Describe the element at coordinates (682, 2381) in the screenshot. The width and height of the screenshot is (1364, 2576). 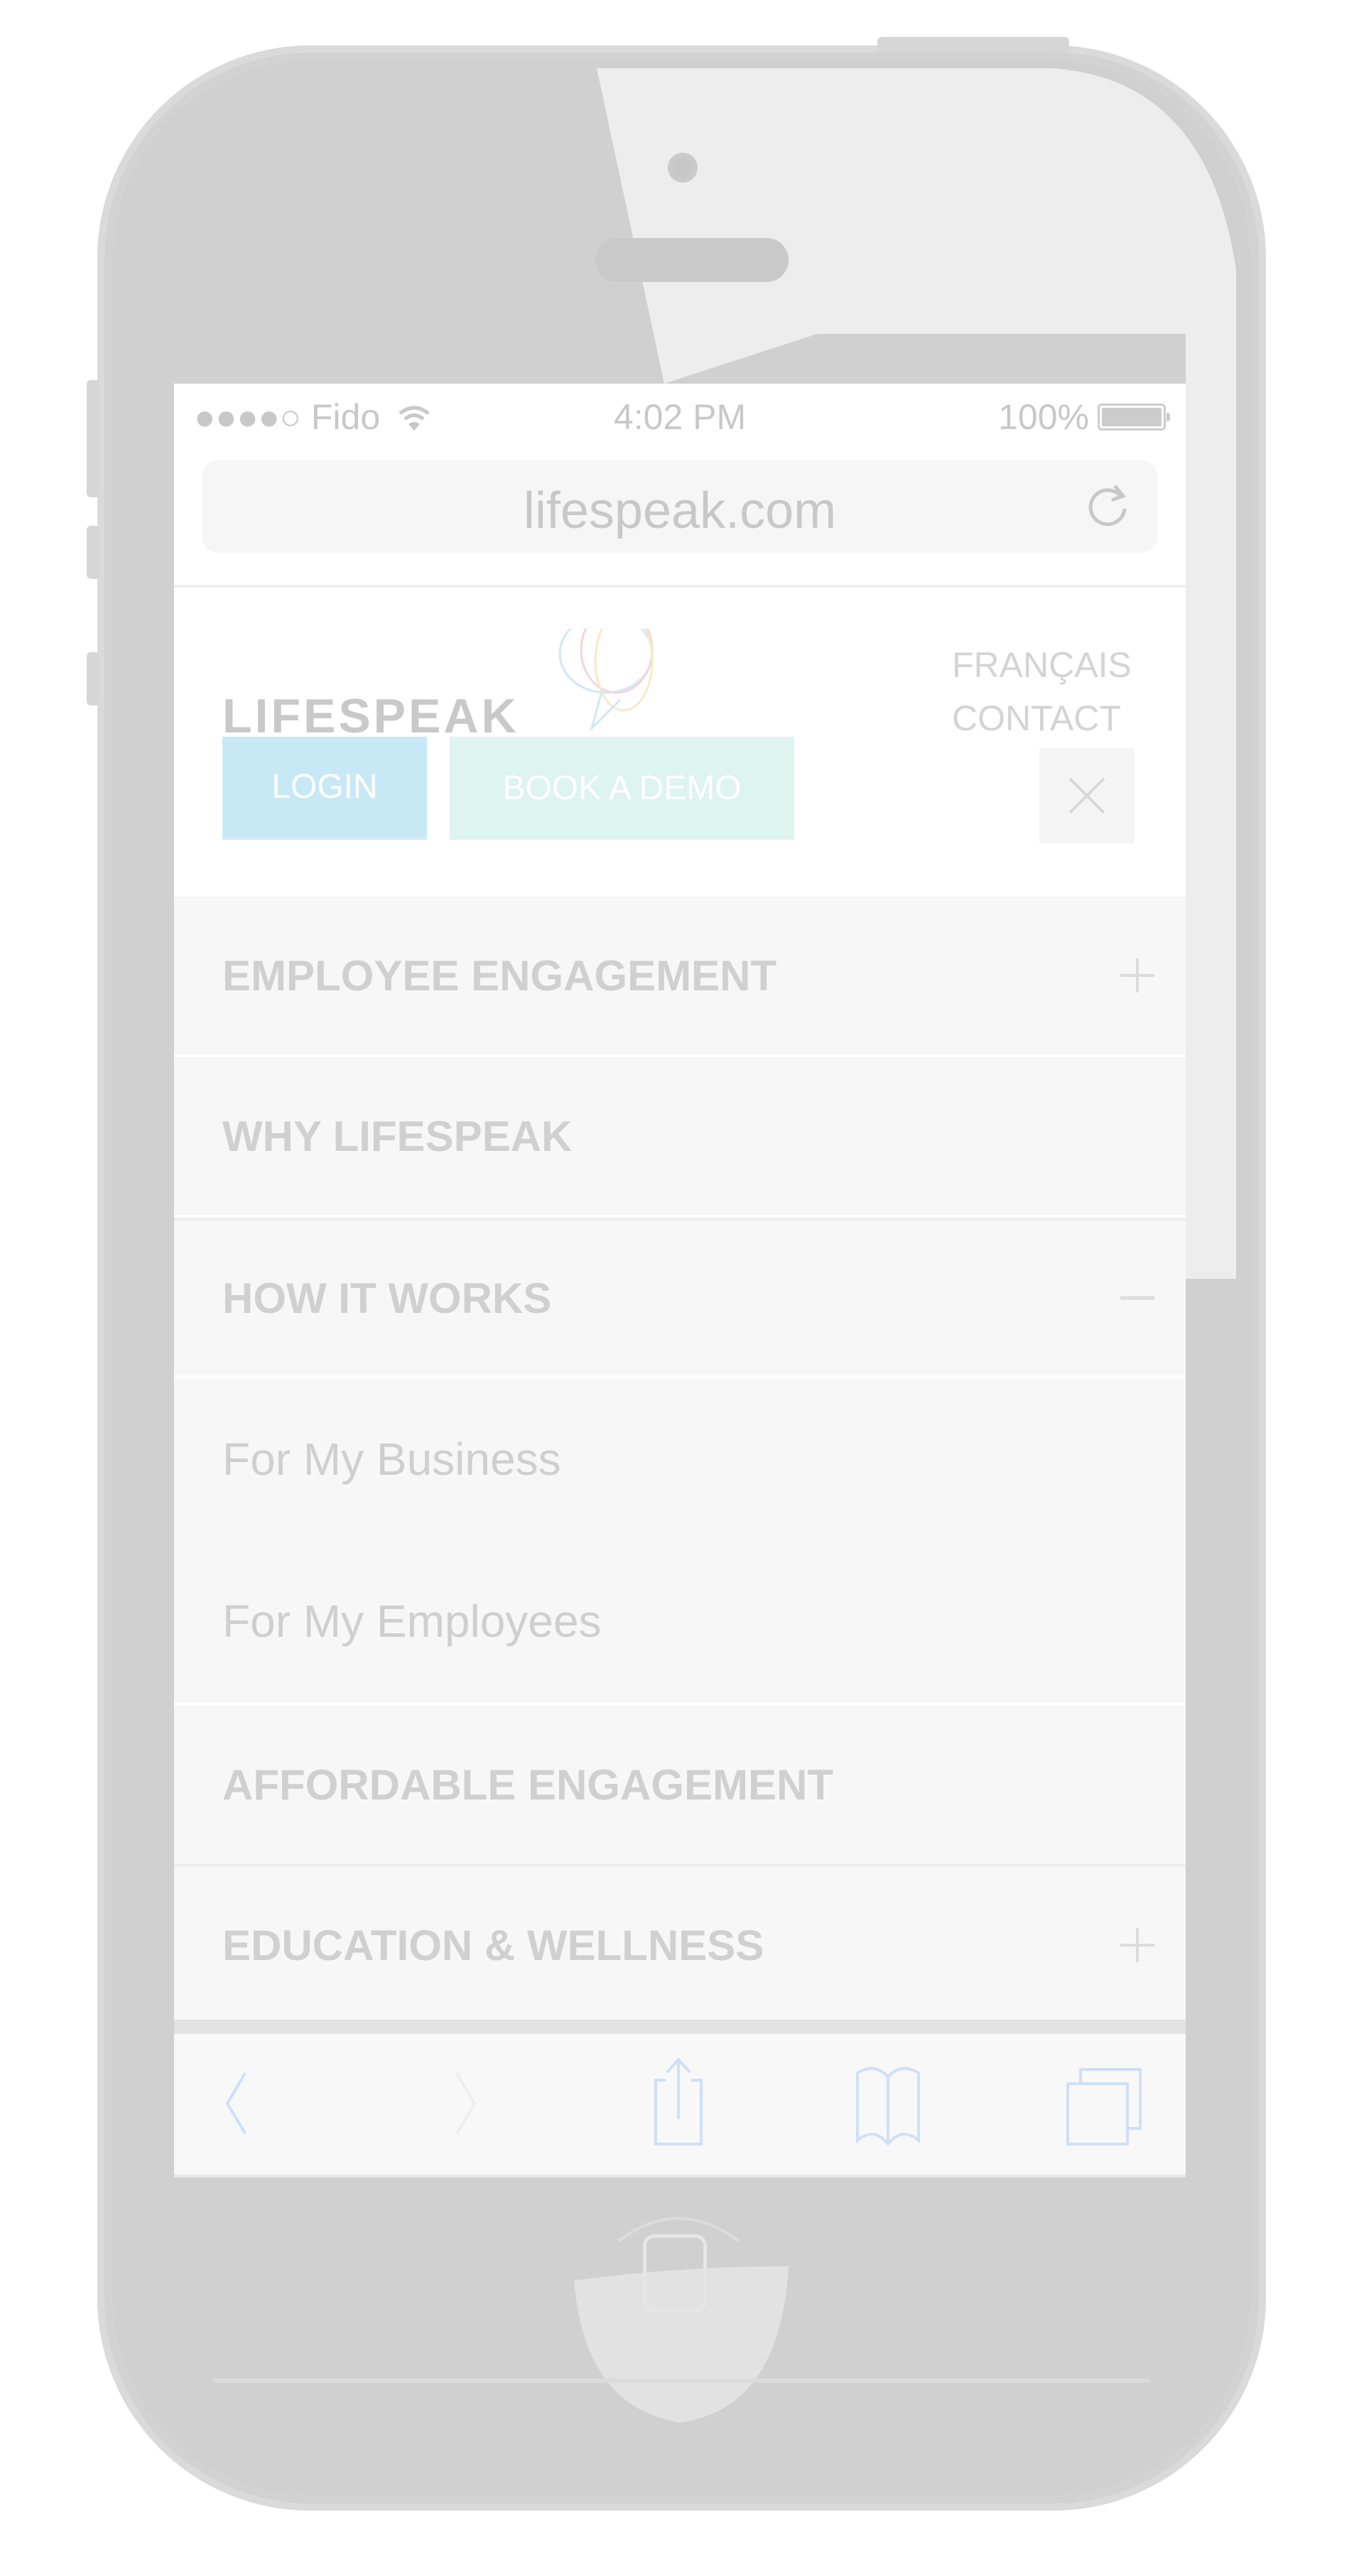
I see `bottom-bezel-line` at that location.